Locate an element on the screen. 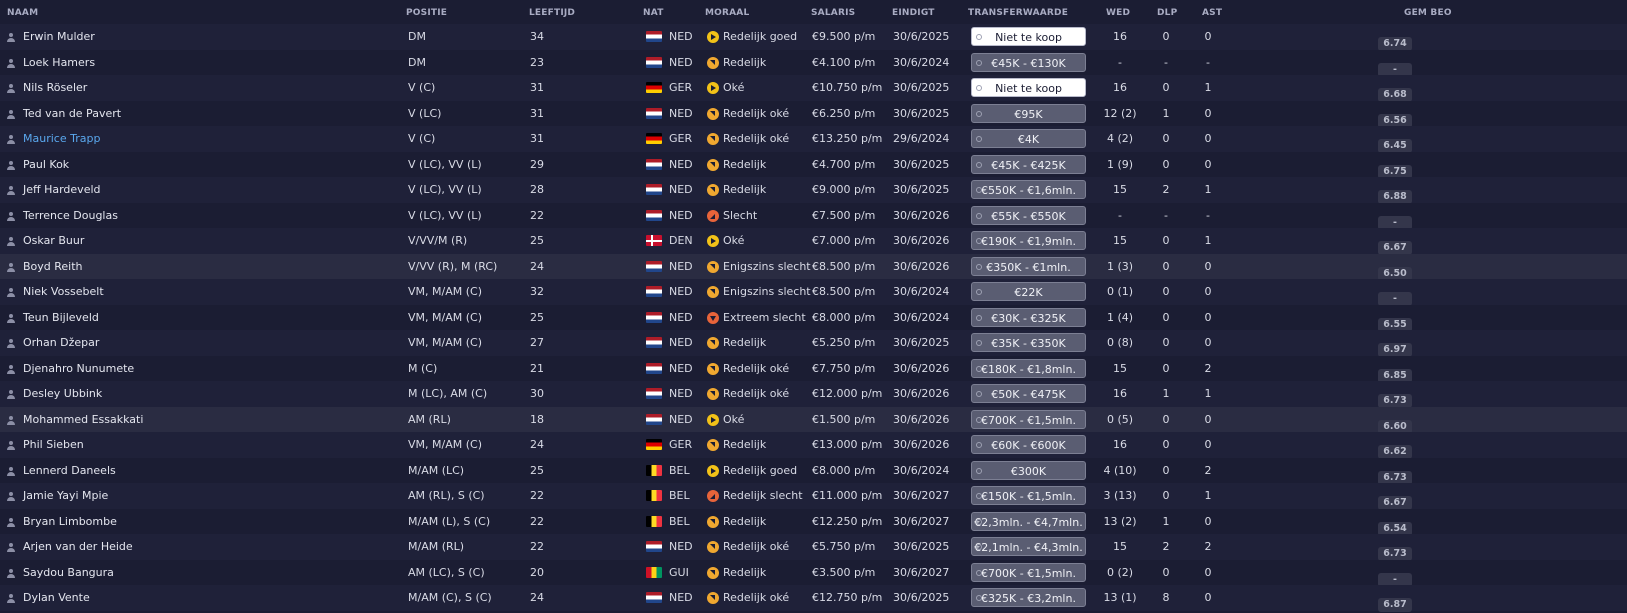 The width and height of the screenshot is (1627, 613). col-header-nationality: NAT is located at coordinates (653, 13).